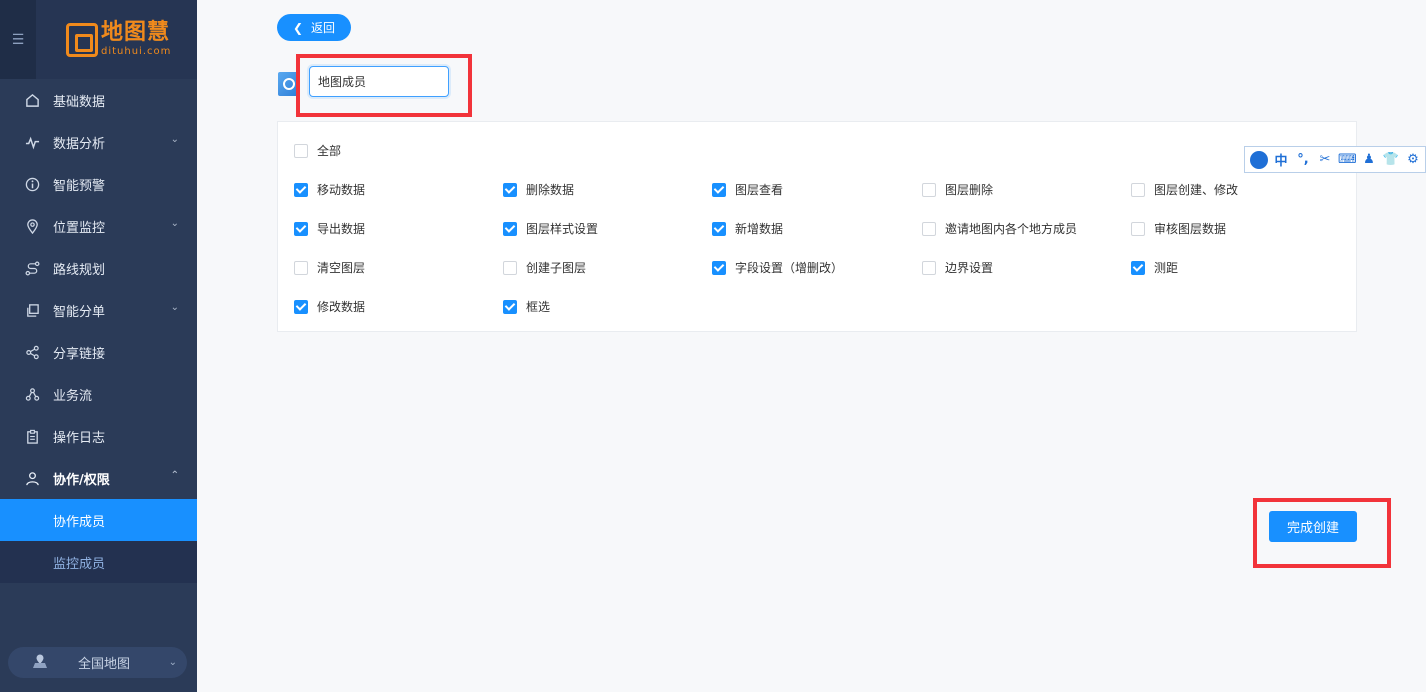 Image resolution: width=1426 pixels, height=692 pixels. What do you see at coordinates (98, 394) in the screenshot?
I see `sidebar-item-workflow: 业务流` at bounding box center [98, 394].